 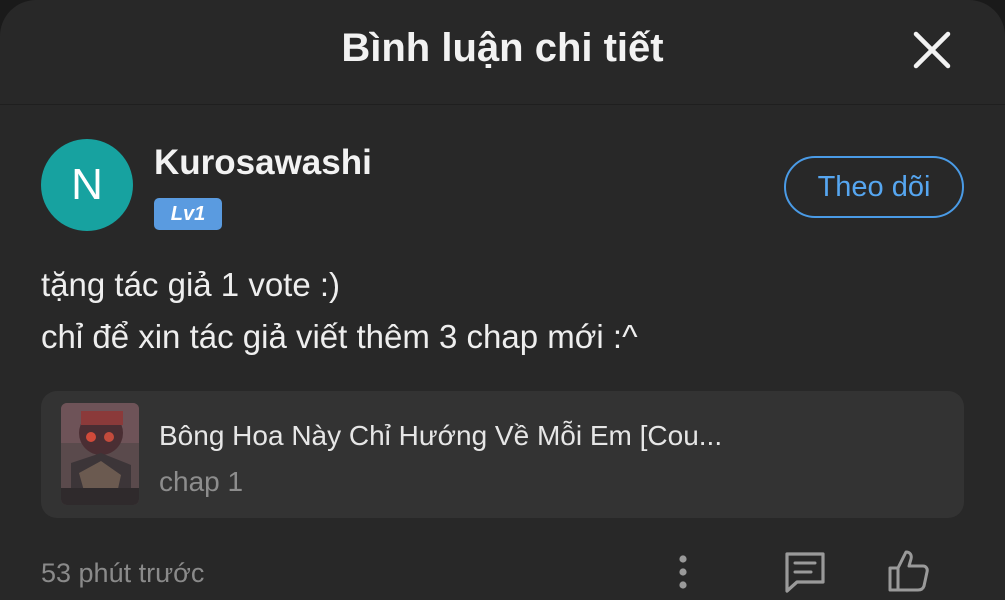 What do you see at coordinates (188, 214) in the screenshot?
I see `level-badge: Lv1` at bounding box center [188, 214].